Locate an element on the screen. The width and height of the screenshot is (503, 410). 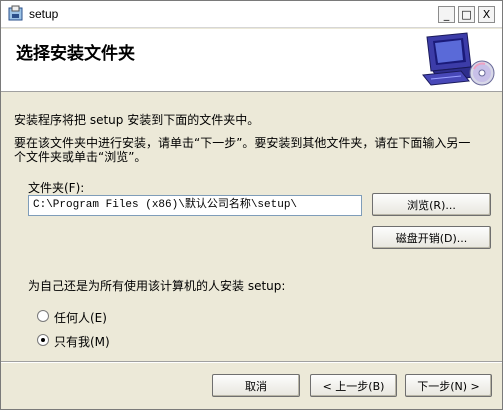
back-button: < 上一步(B) is located at coordinates (353, 385).